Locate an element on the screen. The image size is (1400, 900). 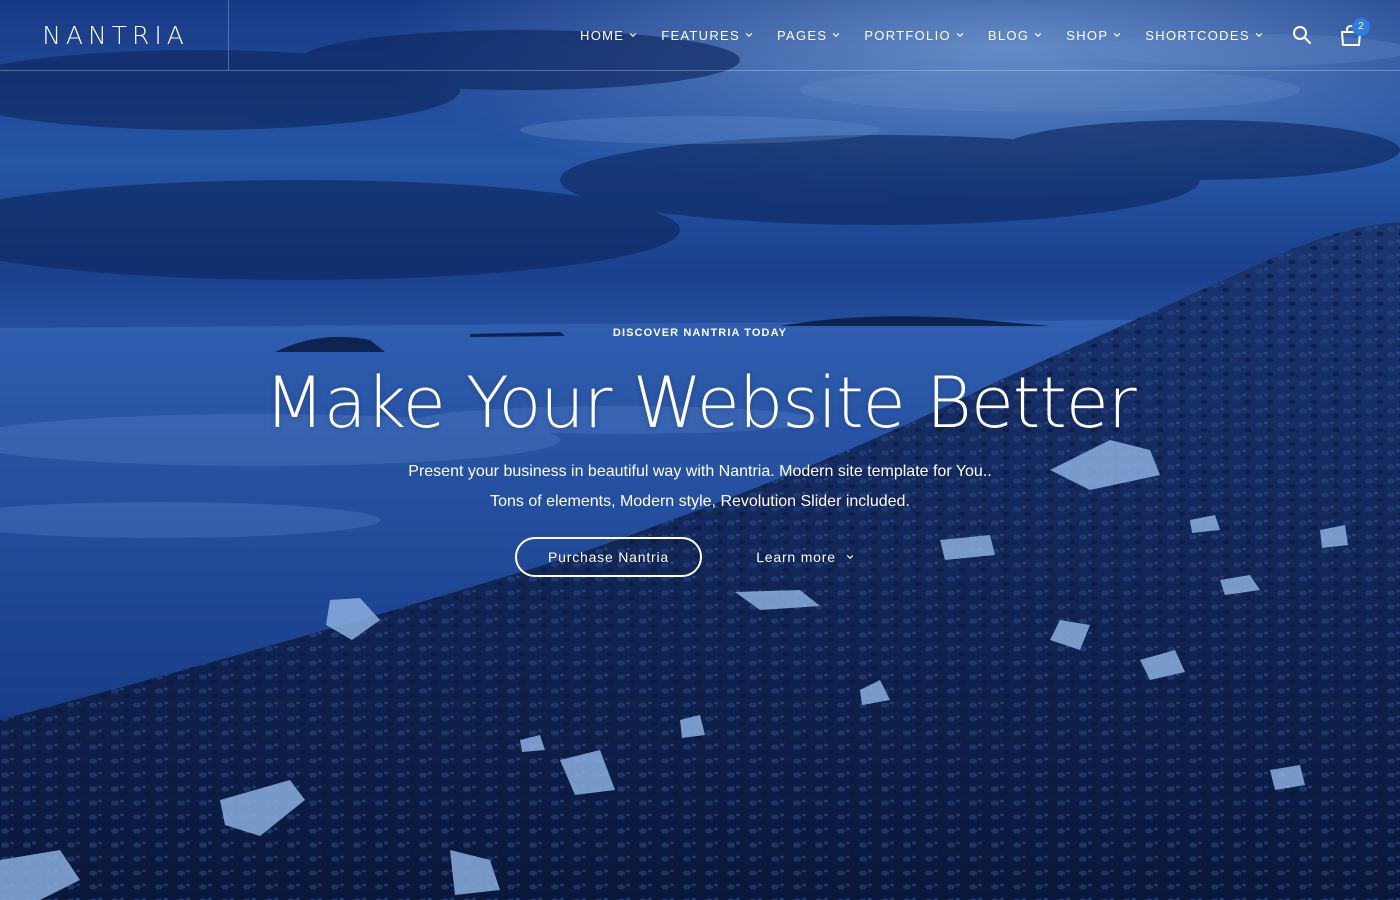
purchase-button: Purchase Nantria is located at coordinates (608, 557).